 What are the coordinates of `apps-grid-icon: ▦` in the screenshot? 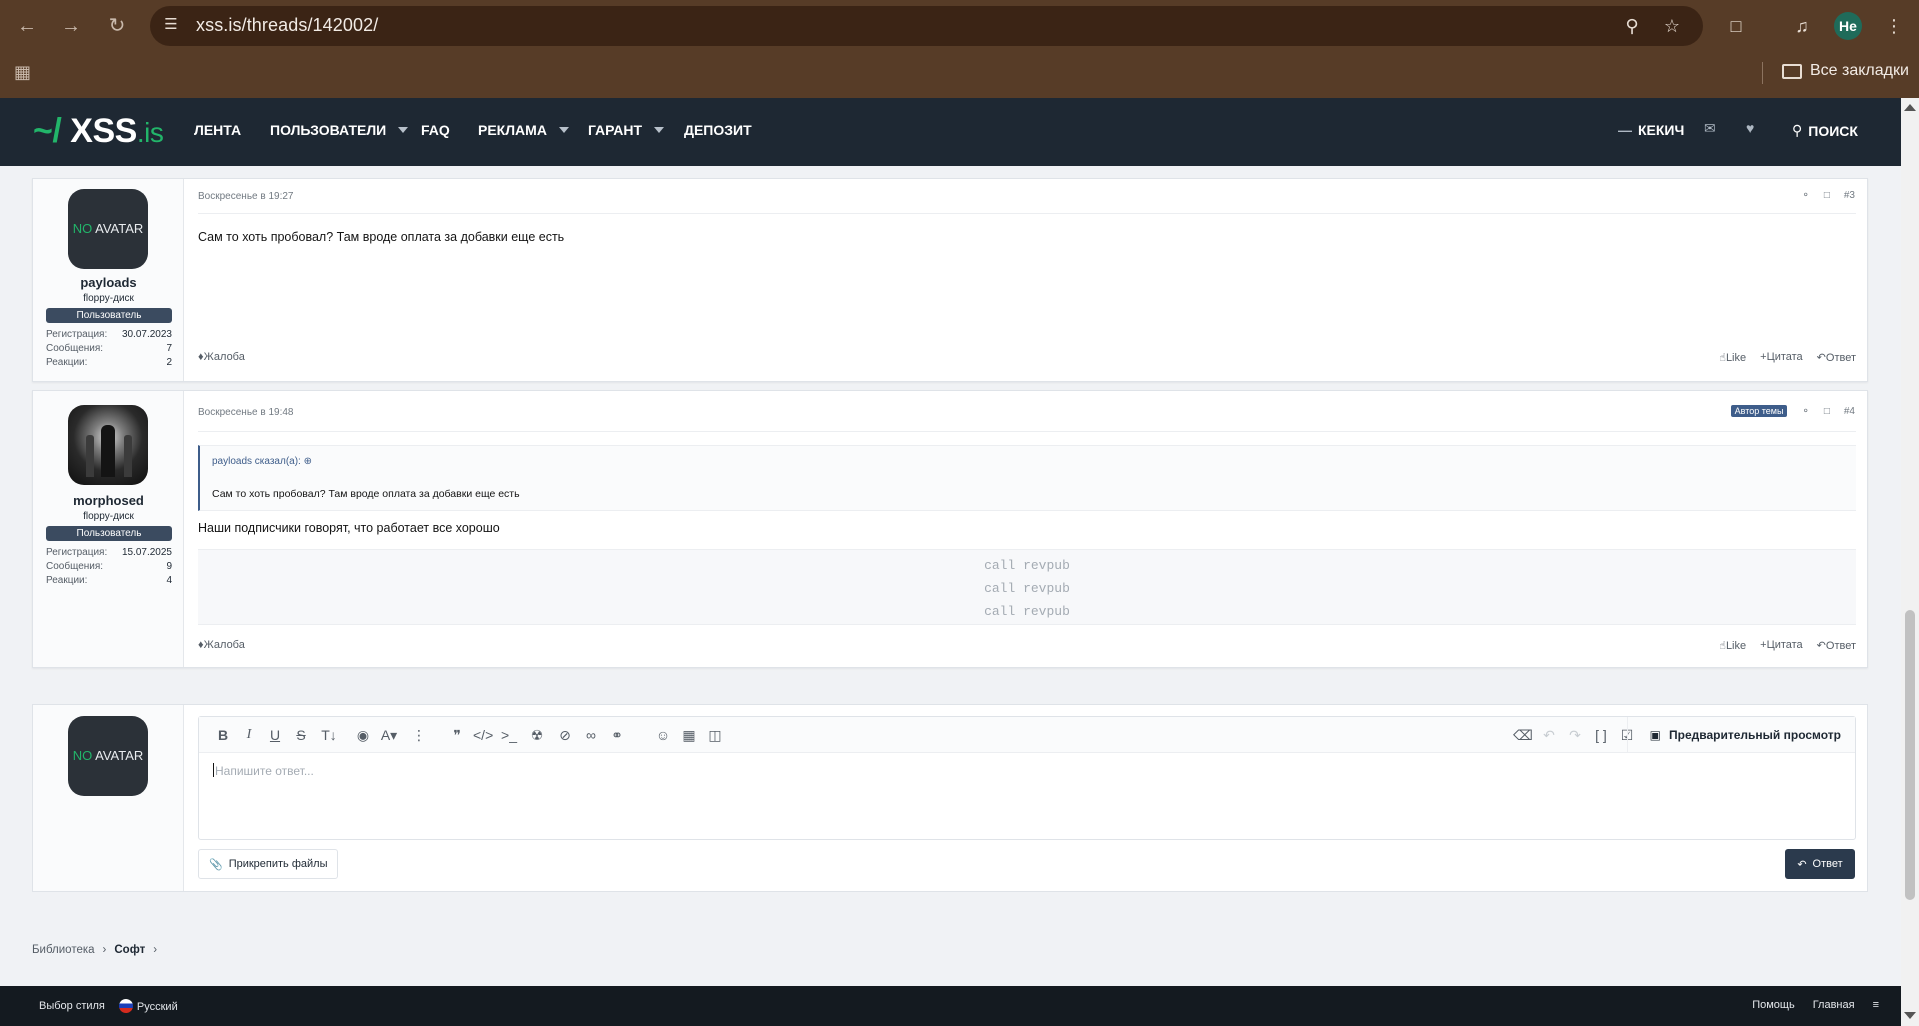 It's located at (24, 72).